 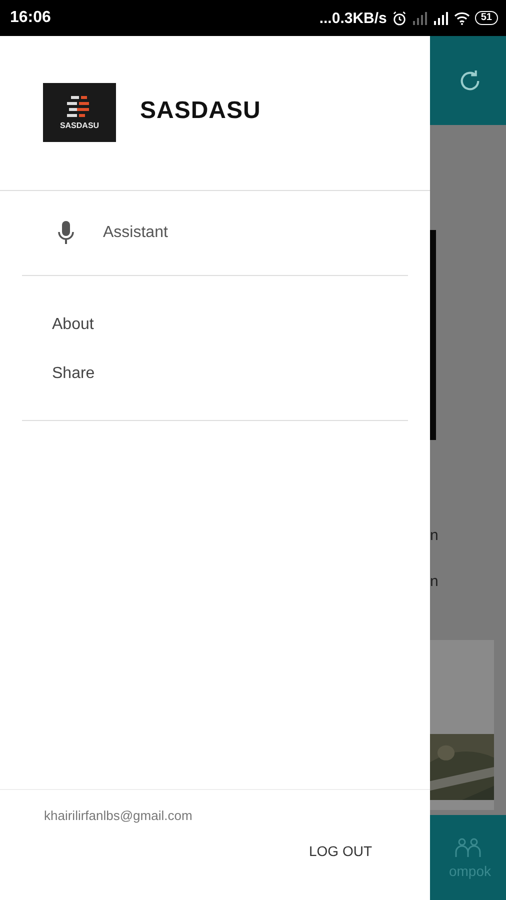 I want to click on app-title: SASDASU, so click(x=200, y=111).